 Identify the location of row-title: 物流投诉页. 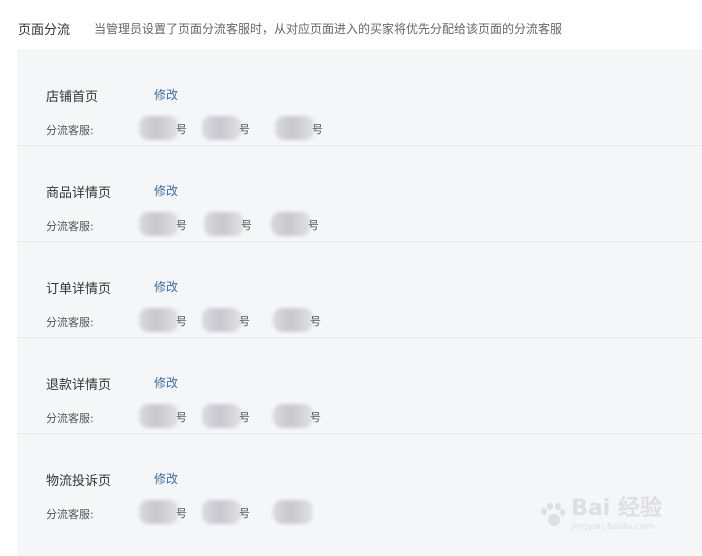
(79, 481).